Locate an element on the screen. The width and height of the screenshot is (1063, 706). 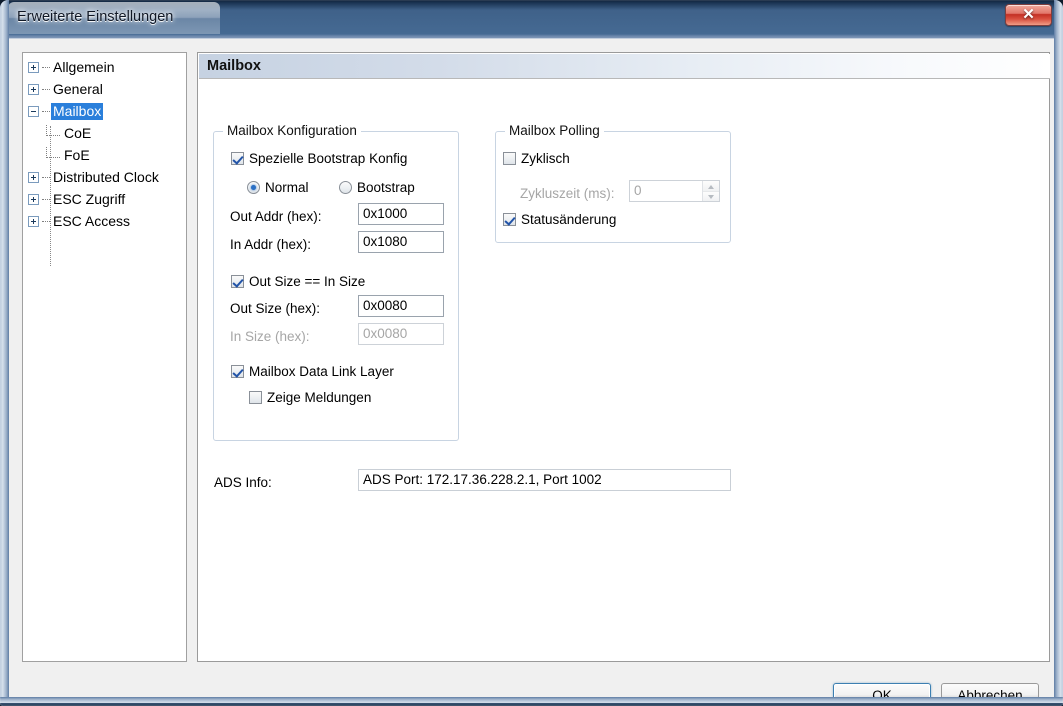
statusaenderung-checkbox: Statusänderung is located at coordinates (559, 219).